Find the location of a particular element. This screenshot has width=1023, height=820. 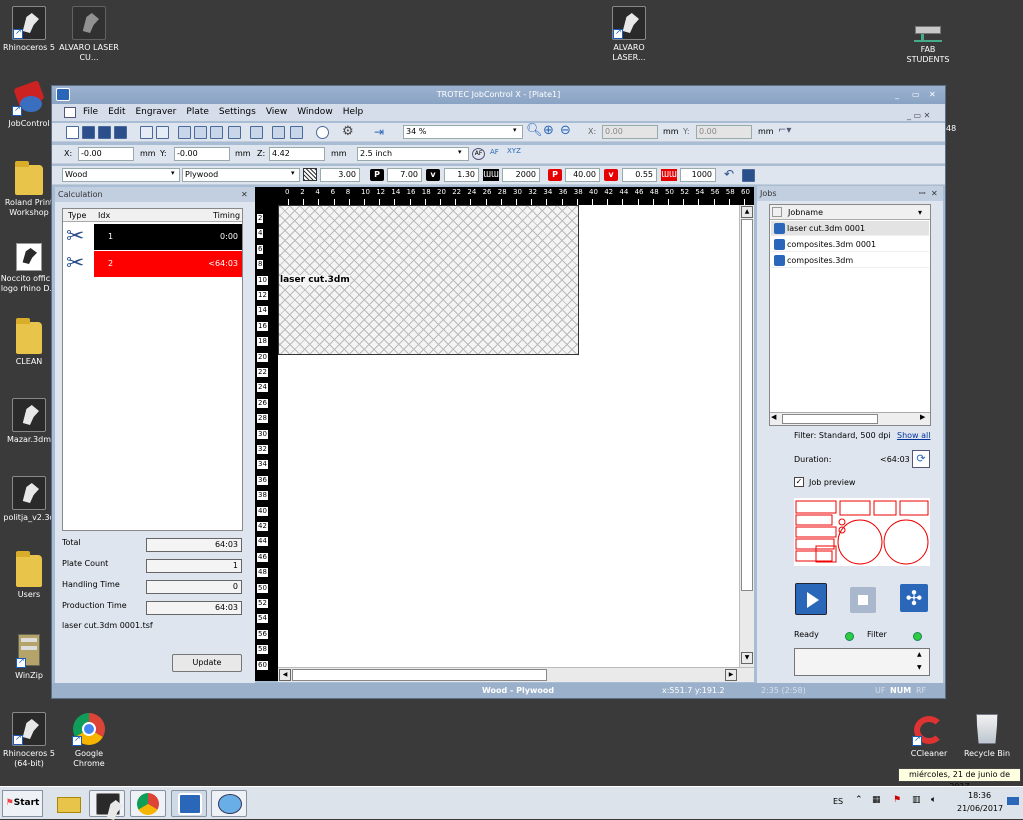

material-select: Plywood is located at coordinates (241, 175).